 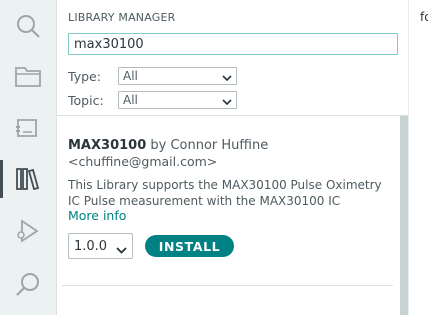 What do you see at coordinates (97, 215) in the screenshot?
I see `more-info-link: More info` at bounding box center [97, 215].